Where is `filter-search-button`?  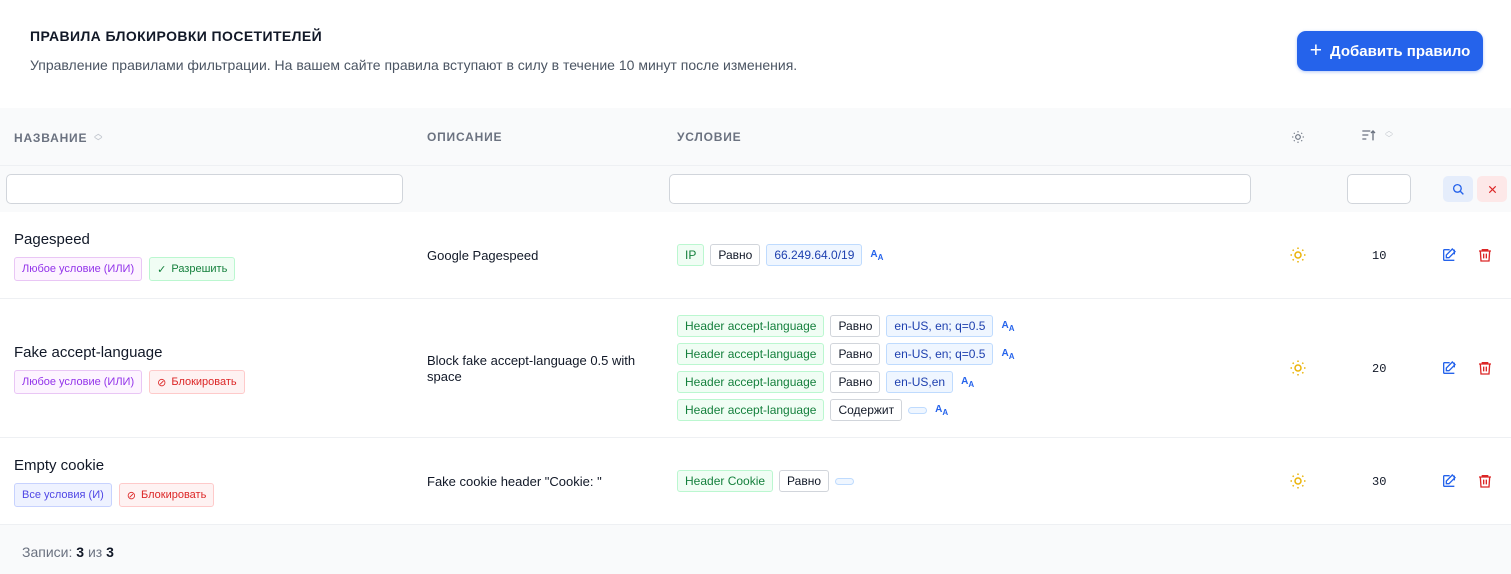 filter-search-button is located at coordinates (1458, 189).